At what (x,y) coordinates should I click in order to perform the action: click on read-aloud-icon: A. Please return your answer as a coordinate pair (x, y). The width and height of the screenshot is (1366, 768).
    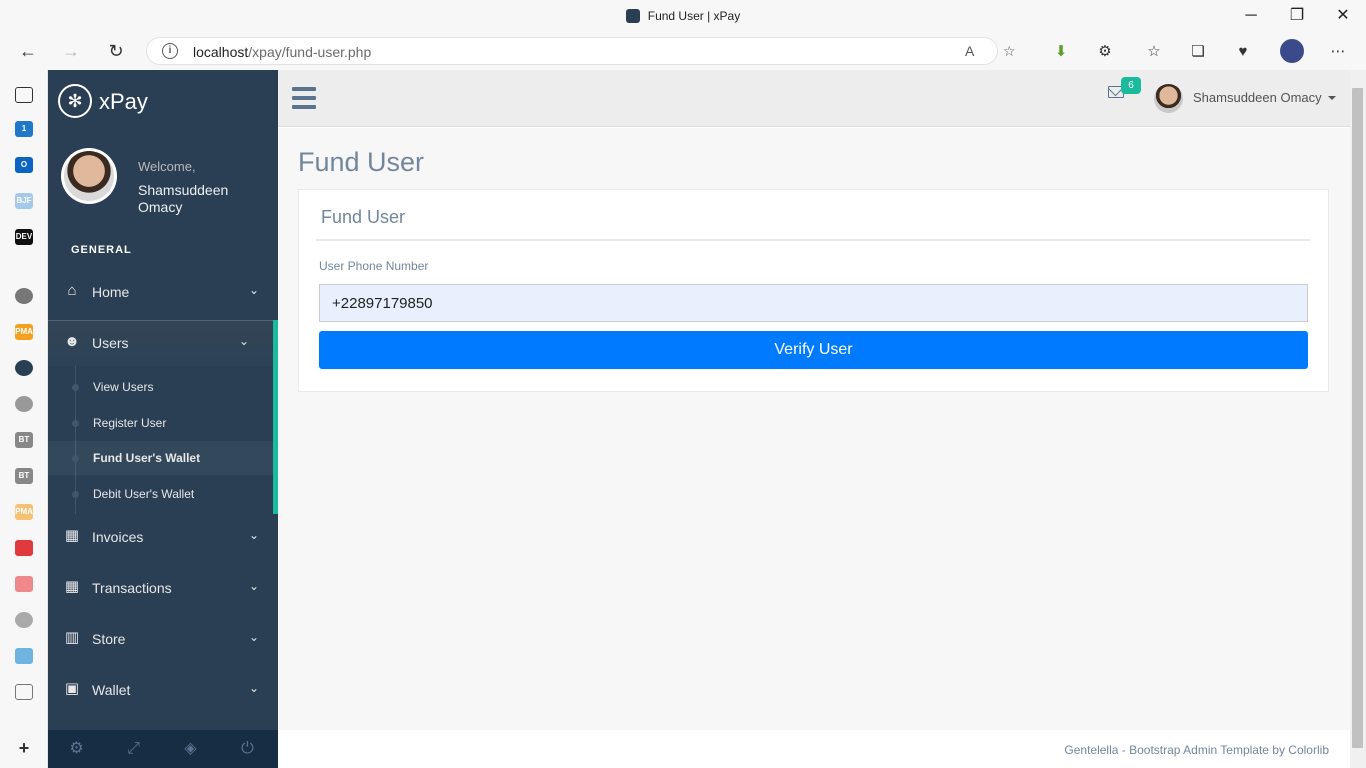
    Looking at the image, I should click on (969, 51).